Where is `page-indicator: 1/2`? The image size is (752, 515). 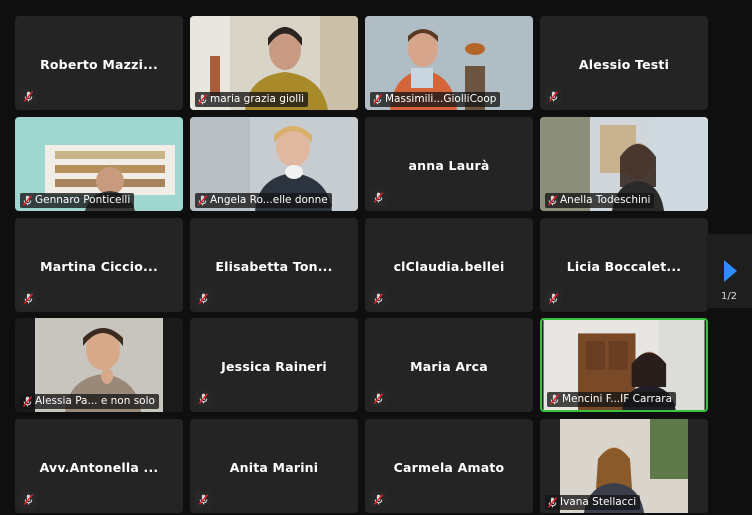
page-indicator: 1/2 is located at coordinates (729, 296).